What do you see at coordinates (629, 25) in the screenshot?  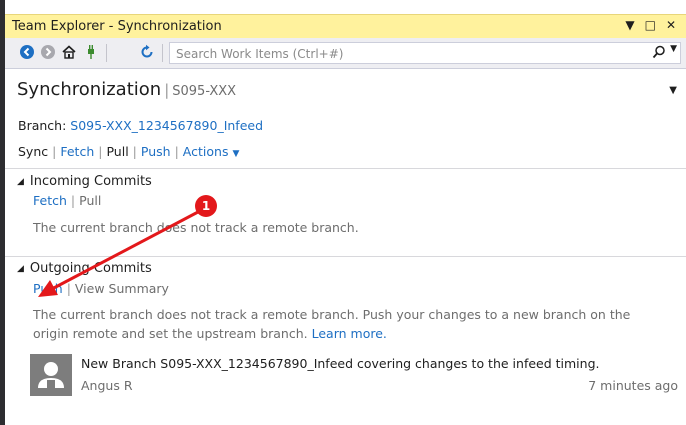 I see `dropdown-icon: ▼` at bounding box center [629, 25].